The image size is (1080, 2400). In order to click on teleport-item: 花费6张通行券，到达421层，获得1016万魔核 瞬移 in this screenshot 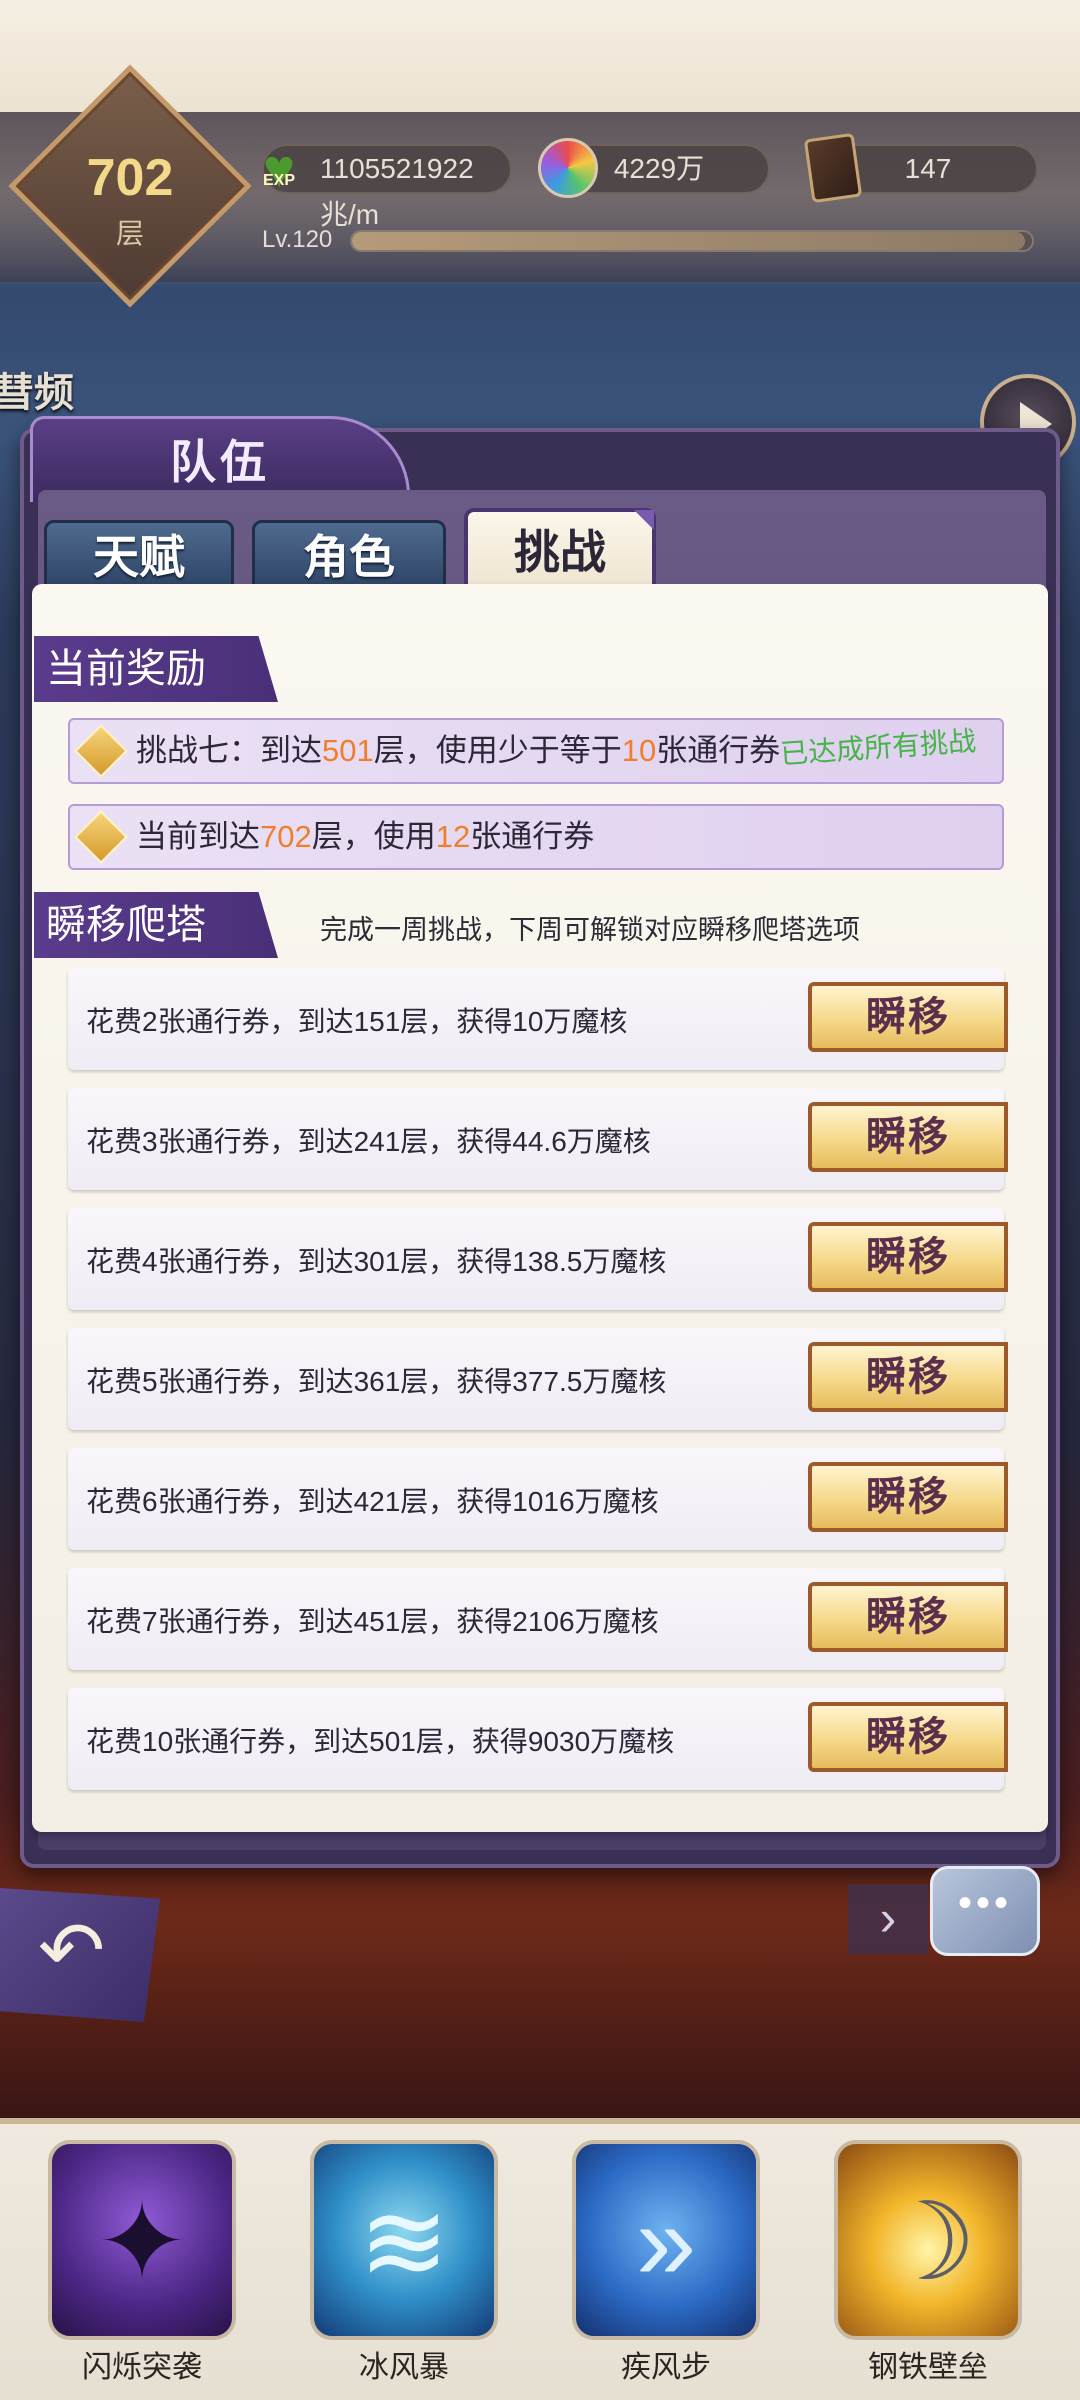, I will do `click(538, 1499)`.